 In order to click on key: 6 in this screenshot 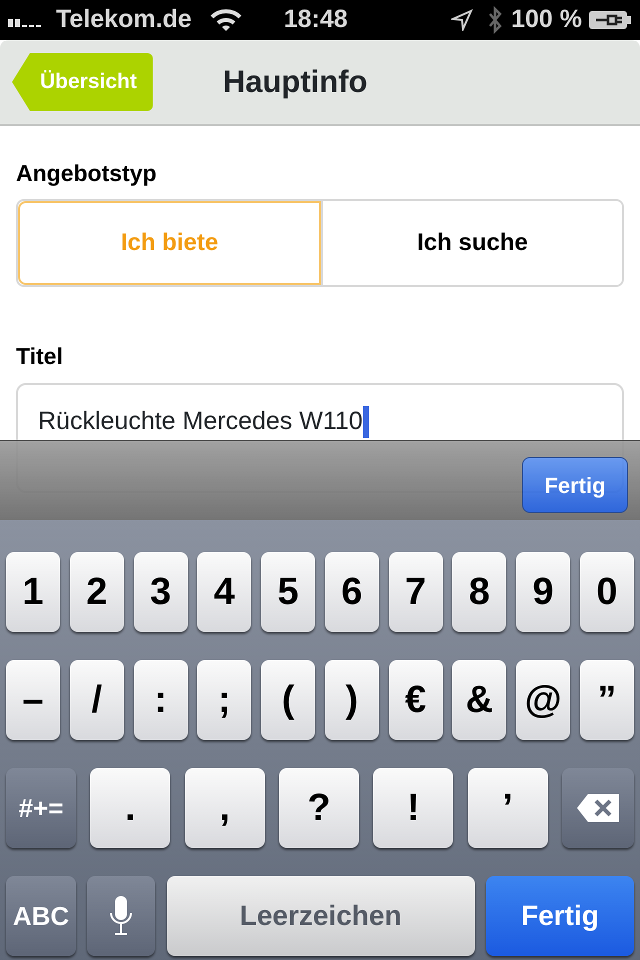, I will do `click(351, 592)`.